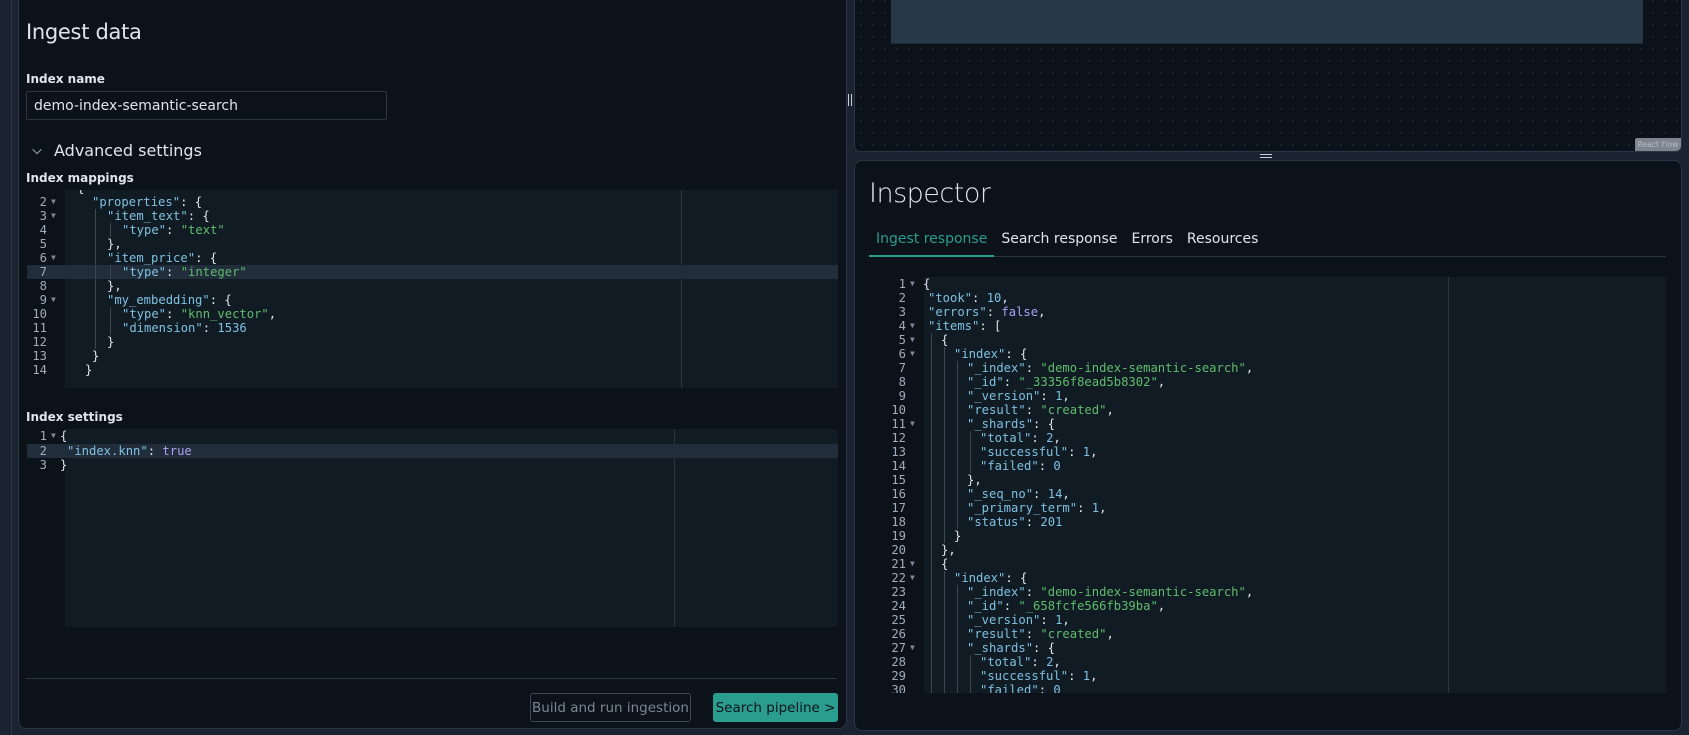  I want to click on tab-errors: Errors, so click(1151, 240).